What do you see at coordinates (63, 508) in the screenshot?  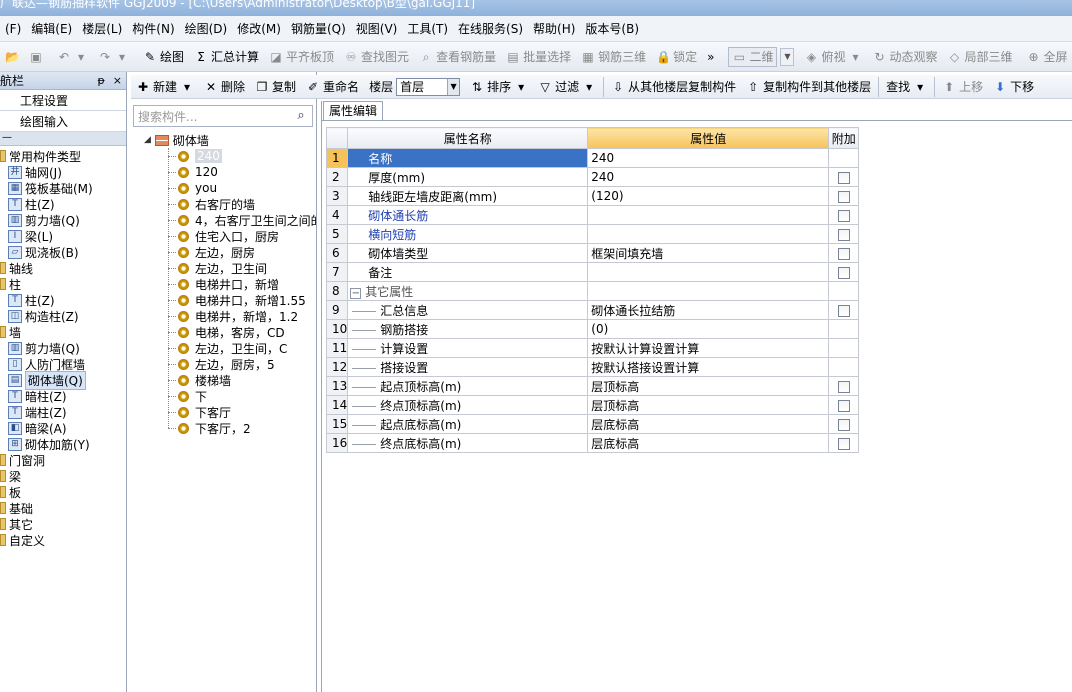 I see `nav-tree-folder: 基础` at bounding box center [63, 508].